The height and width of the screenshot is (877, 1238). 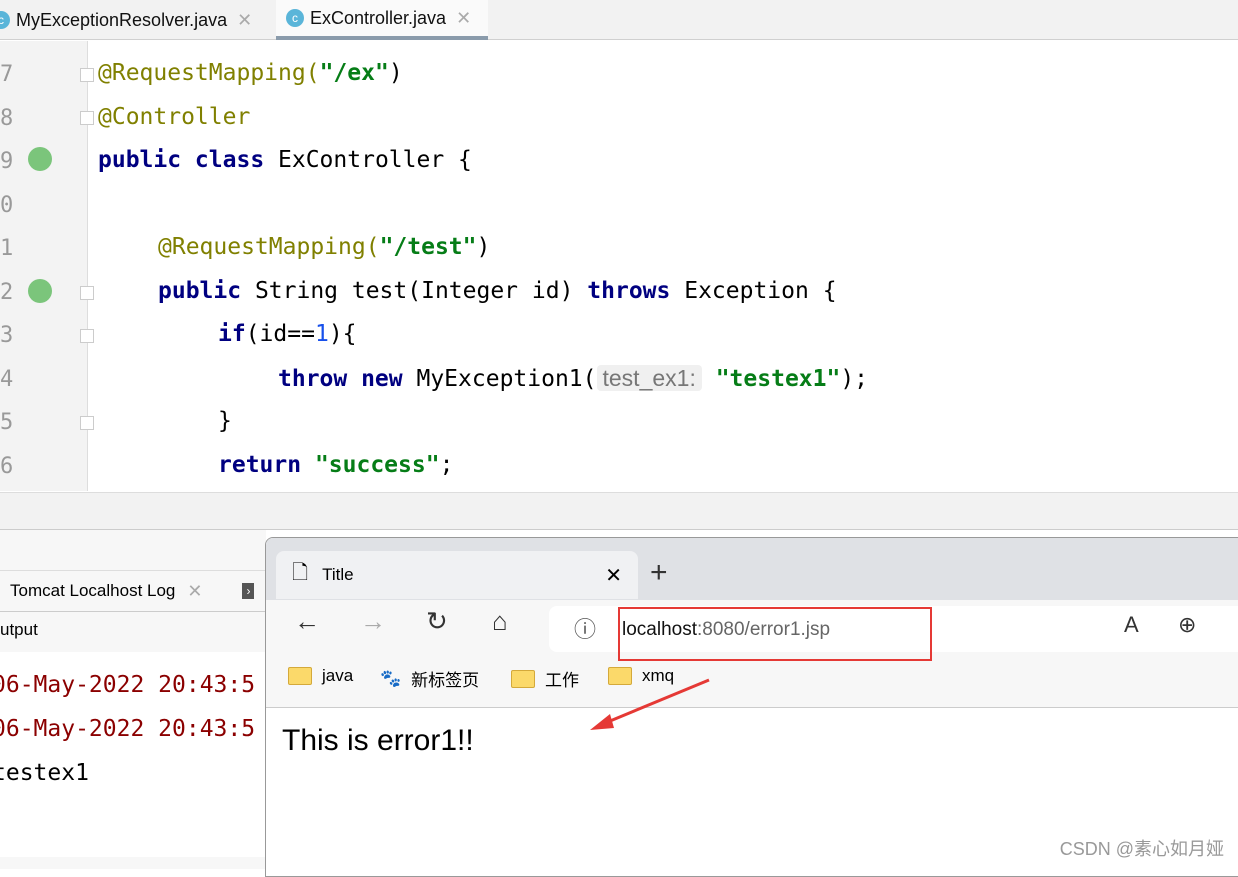 What do you see at coordinates (336, 465) in the screenshot?
I see `code-line: return "success";` at bounding box center [336, 465].